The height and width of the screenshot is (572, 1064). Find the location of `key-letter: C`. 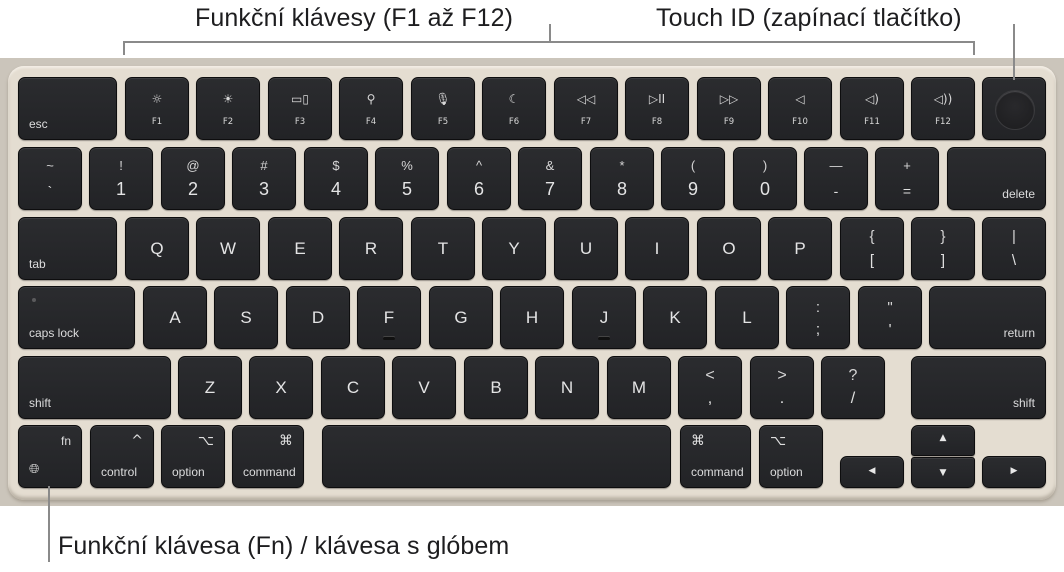

key-letter: C is located at coordinates (353, 387).